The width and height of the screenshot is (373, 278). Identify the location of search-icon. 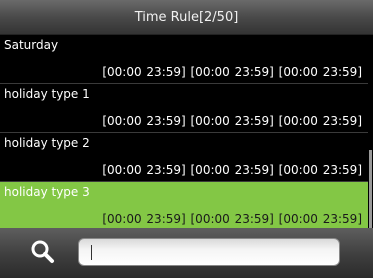
(43, 252).